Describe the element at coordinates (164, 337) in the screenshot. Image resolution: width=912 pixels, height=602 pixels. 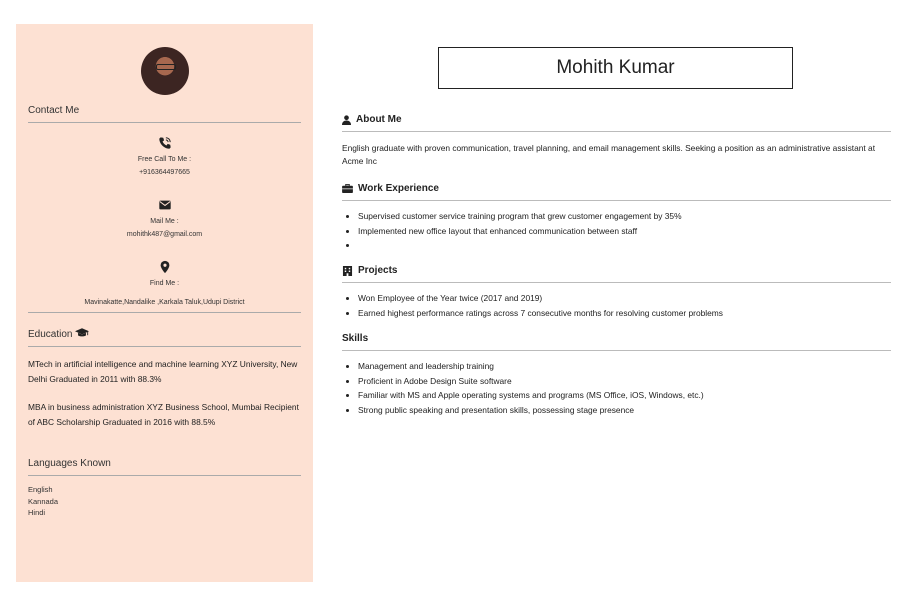
I see `education-title: Education` at that location.